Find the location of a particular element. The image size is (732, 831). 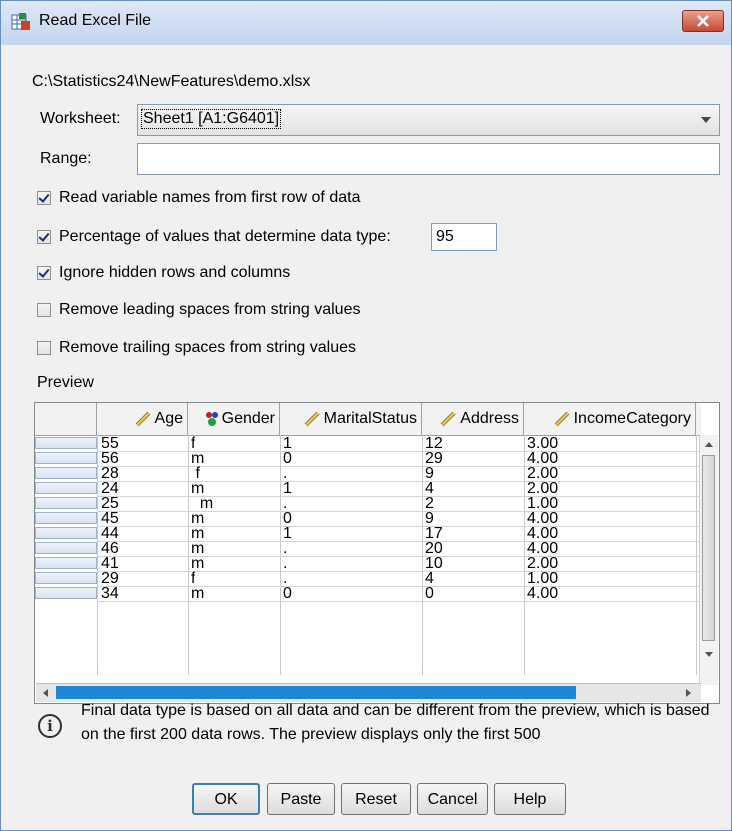

table-cell: 12 is located at coordinates (434, 443).